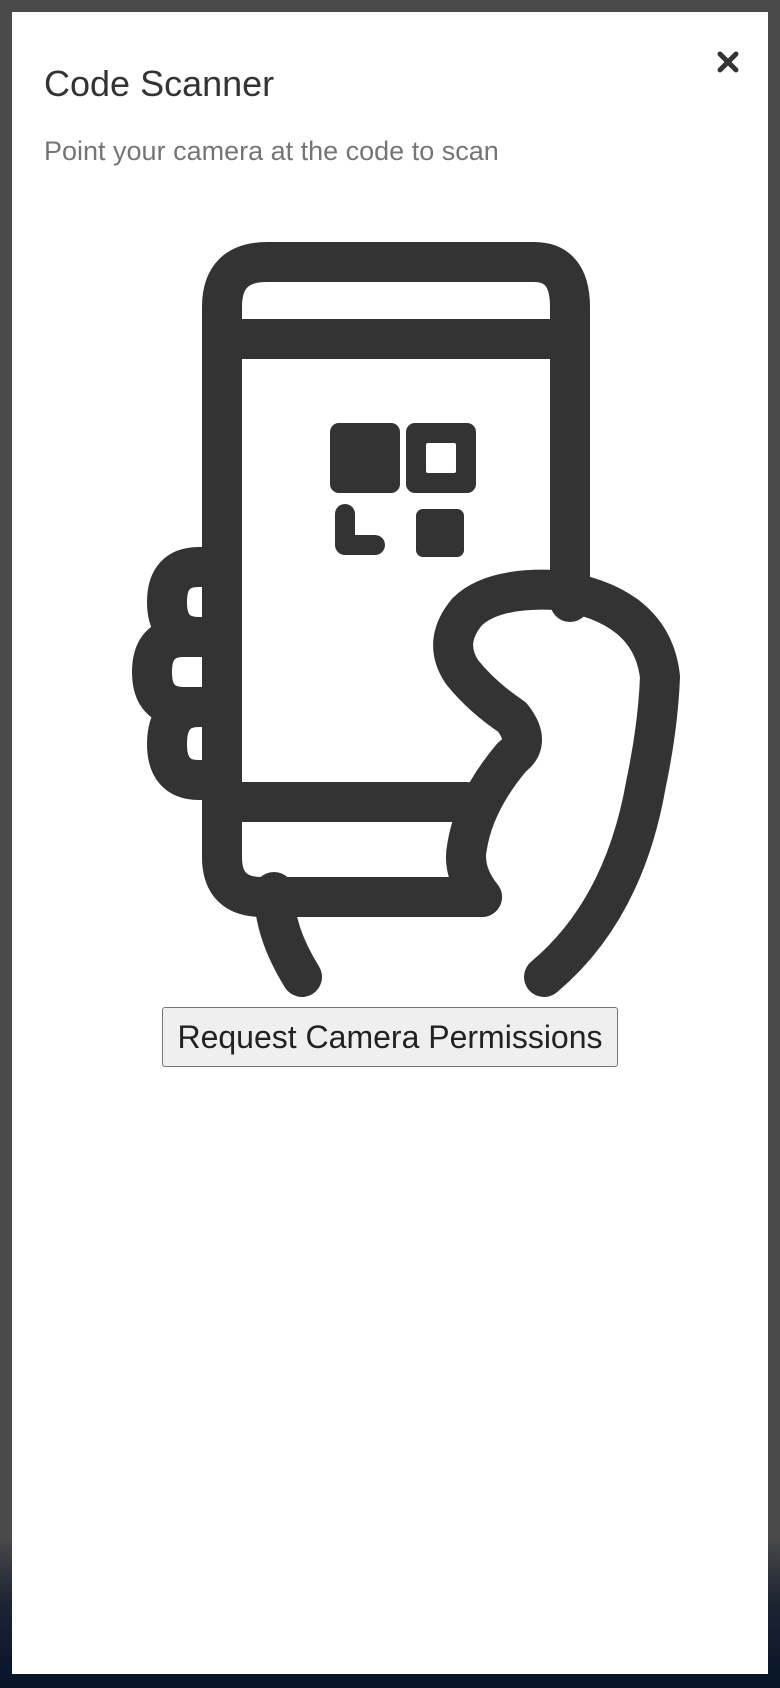 The width and height of the screenshot is (780, 1688). I want to click on dialog-subtitle: Point your camera at the code to scan, so click(271, 151).